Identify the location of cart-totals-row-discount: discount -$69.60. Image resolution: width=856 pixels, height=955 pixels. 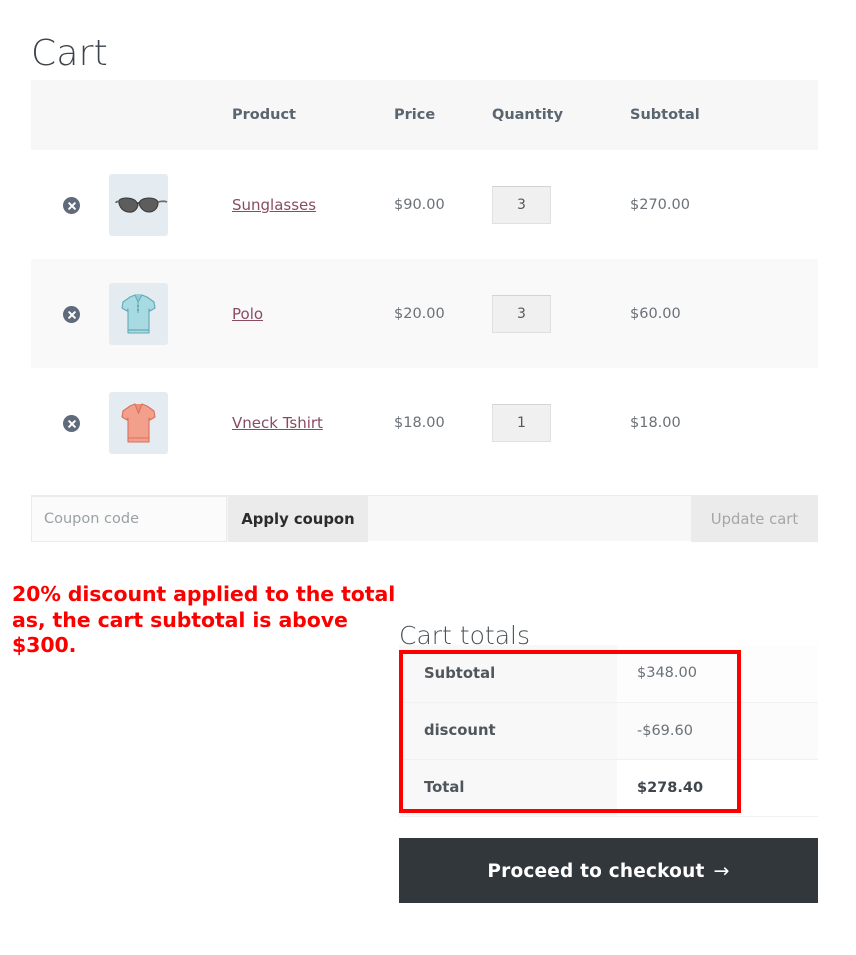
(608, 731).